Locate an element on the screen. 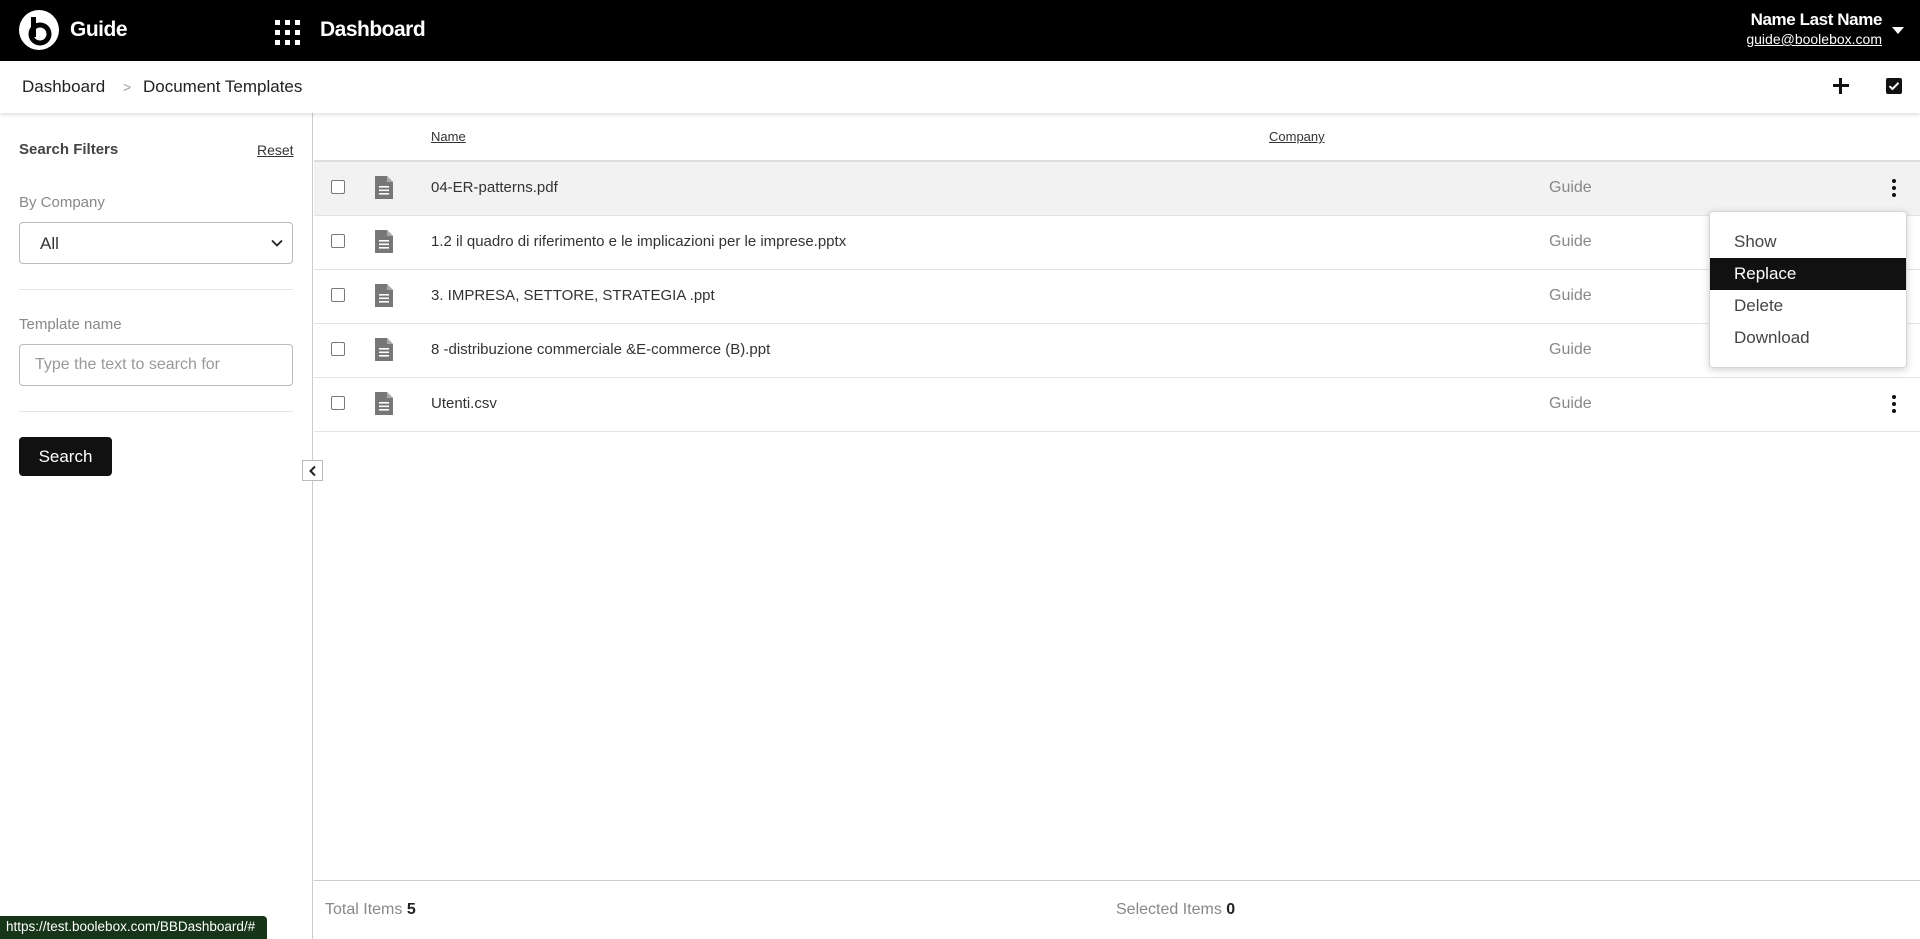  app-name: Guide is located at coordinates (99, 29).